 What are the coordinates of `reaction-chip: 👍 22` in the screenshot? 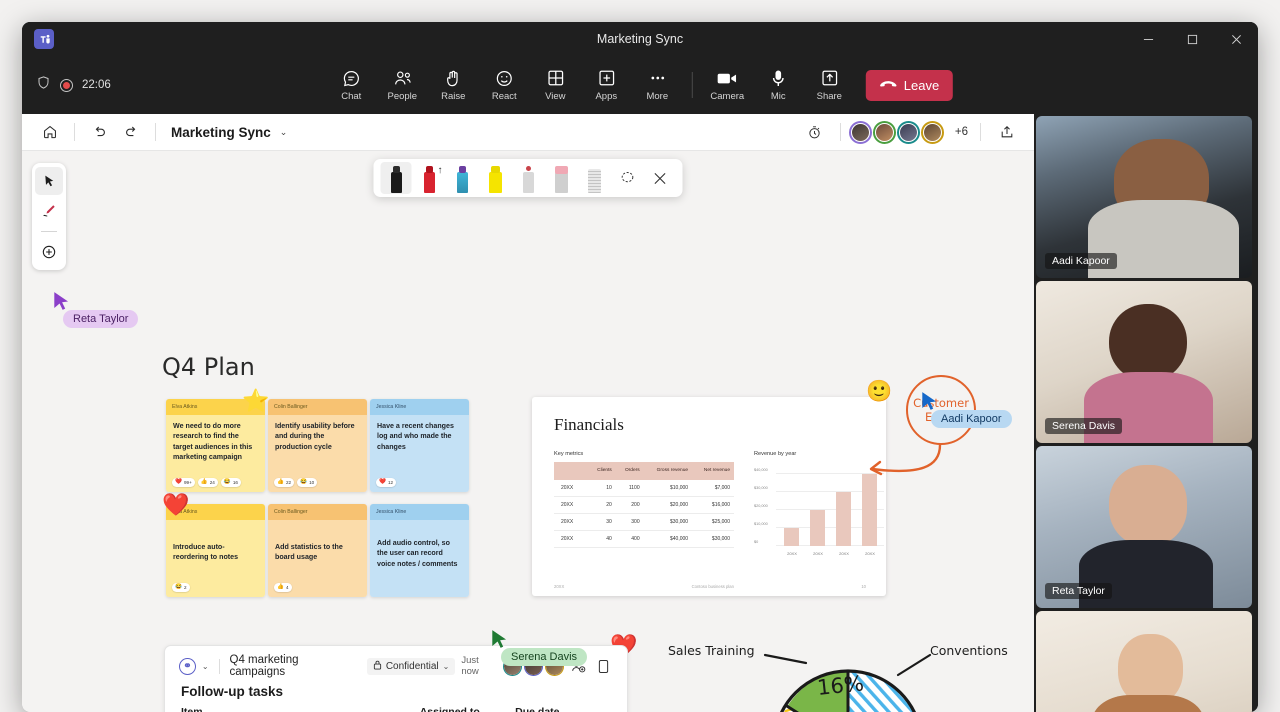 It's located at (284, 482).